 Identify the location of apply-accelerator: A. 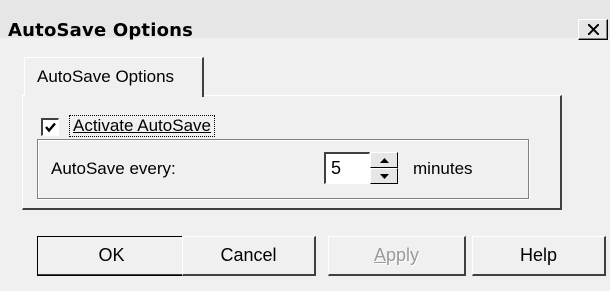
(379, 255).